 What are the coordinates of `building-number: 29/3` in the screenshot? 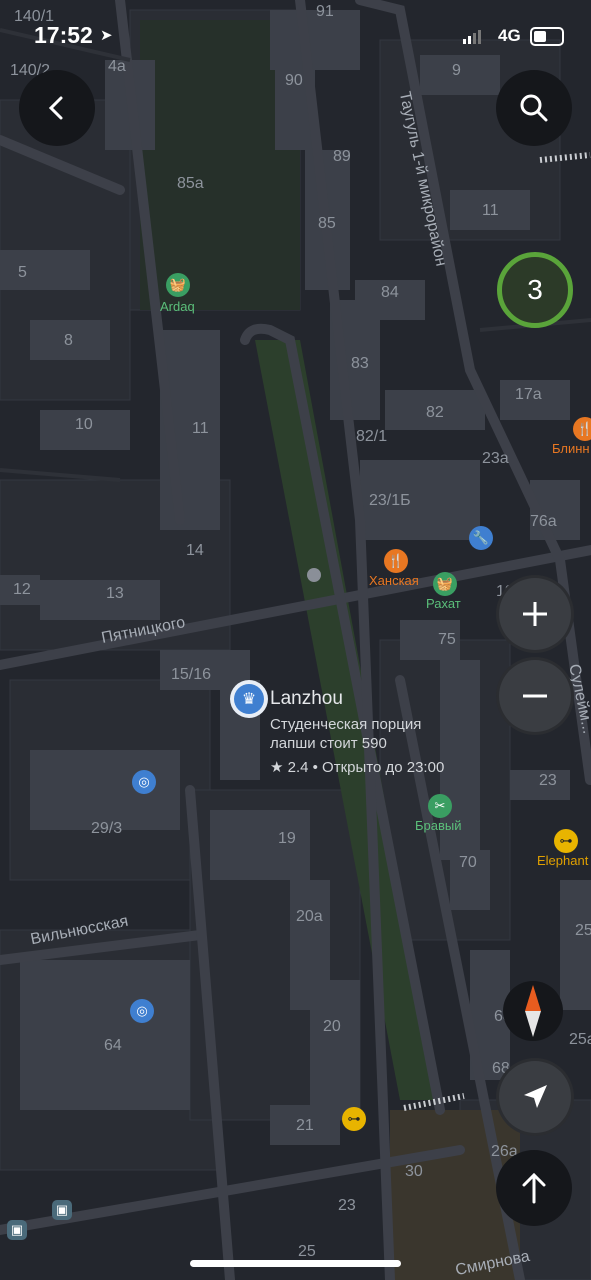 It's located at (107, 828).